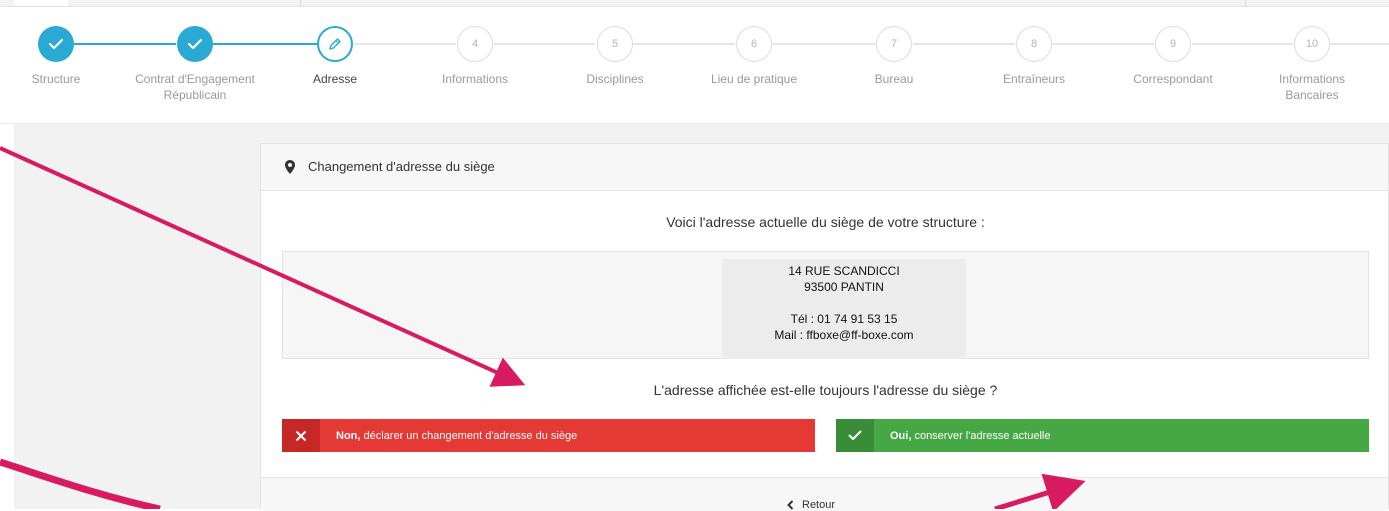 This screenshot has width=1389, height=511. I want to click on step-3-label: Adresse, so click(335, 79).